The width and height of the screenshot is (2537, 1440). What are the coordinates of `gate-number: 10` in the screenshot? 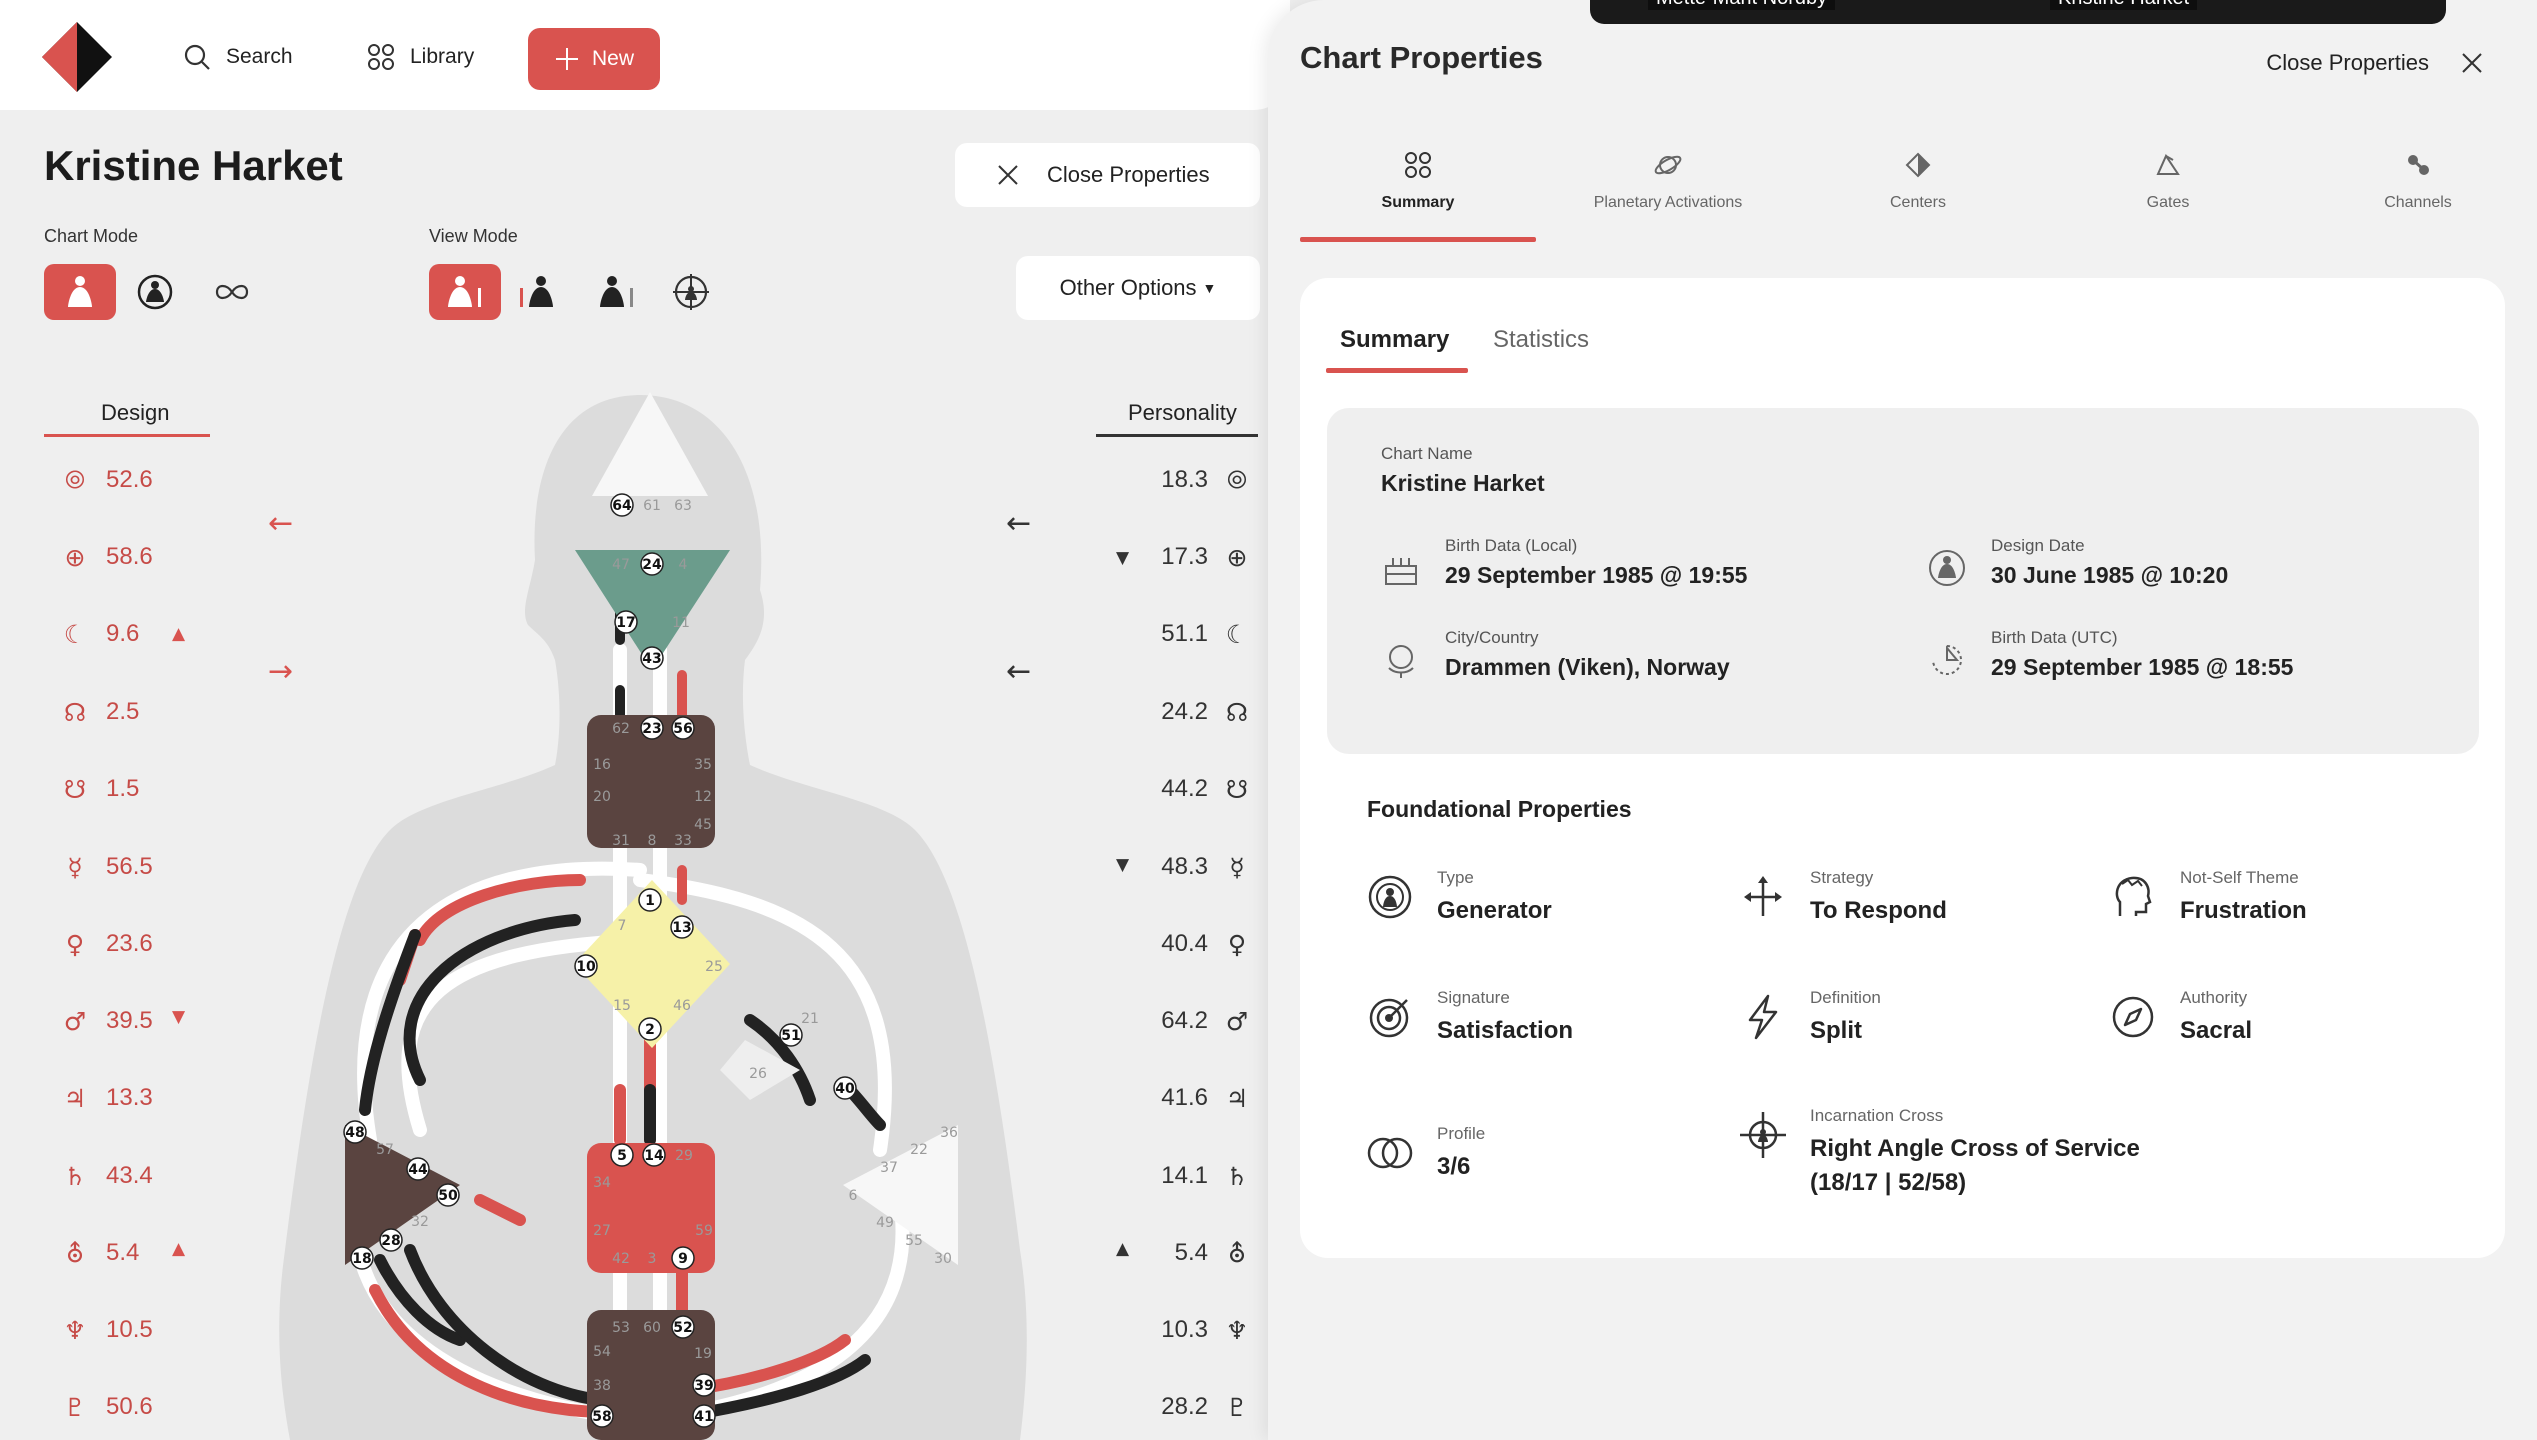 It's located at (586, 967).